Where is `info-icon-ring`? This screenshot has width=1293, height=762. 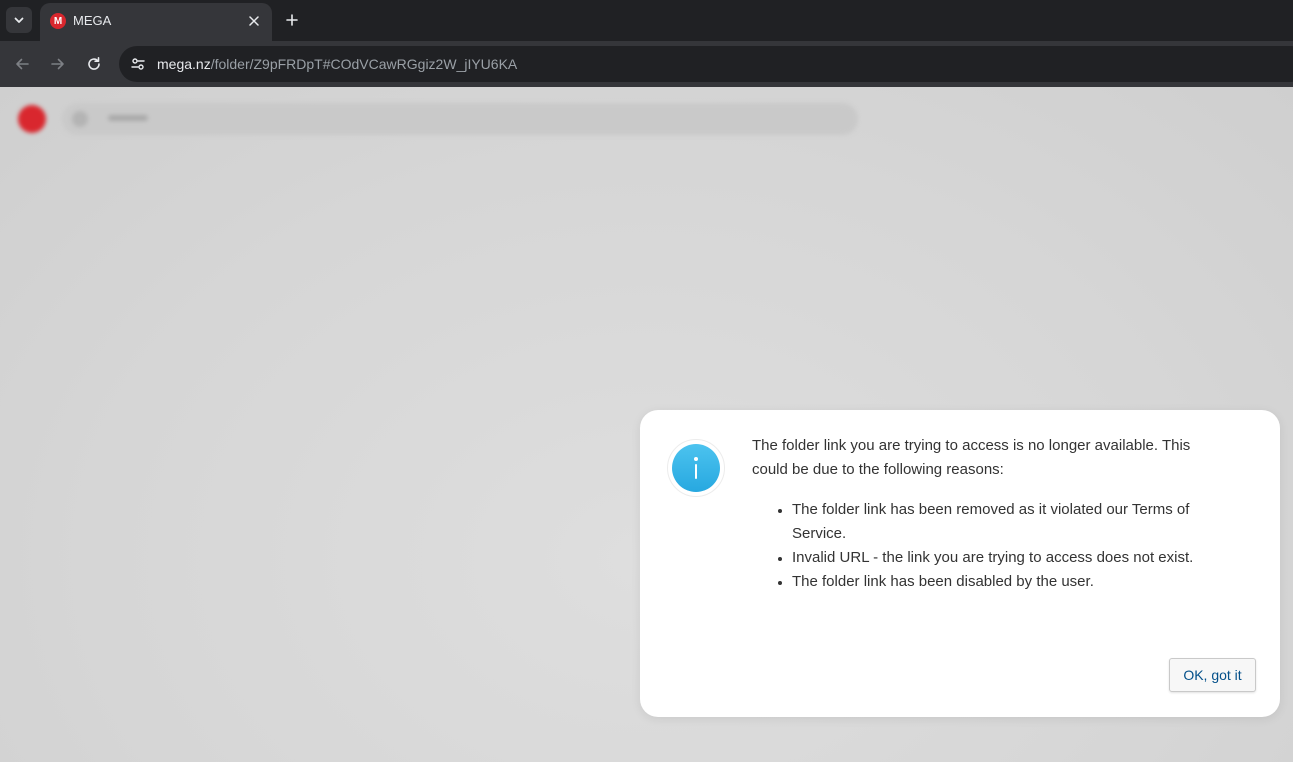 info-icon-ring is located at coordinates (696, 468).